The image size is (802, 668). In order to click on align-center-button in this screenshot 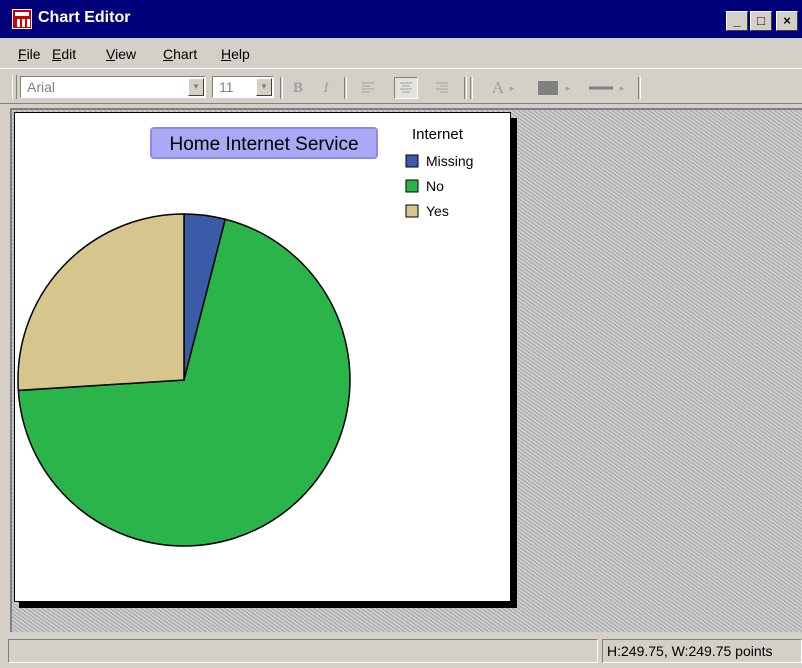, I will do `click(406, 88)`.